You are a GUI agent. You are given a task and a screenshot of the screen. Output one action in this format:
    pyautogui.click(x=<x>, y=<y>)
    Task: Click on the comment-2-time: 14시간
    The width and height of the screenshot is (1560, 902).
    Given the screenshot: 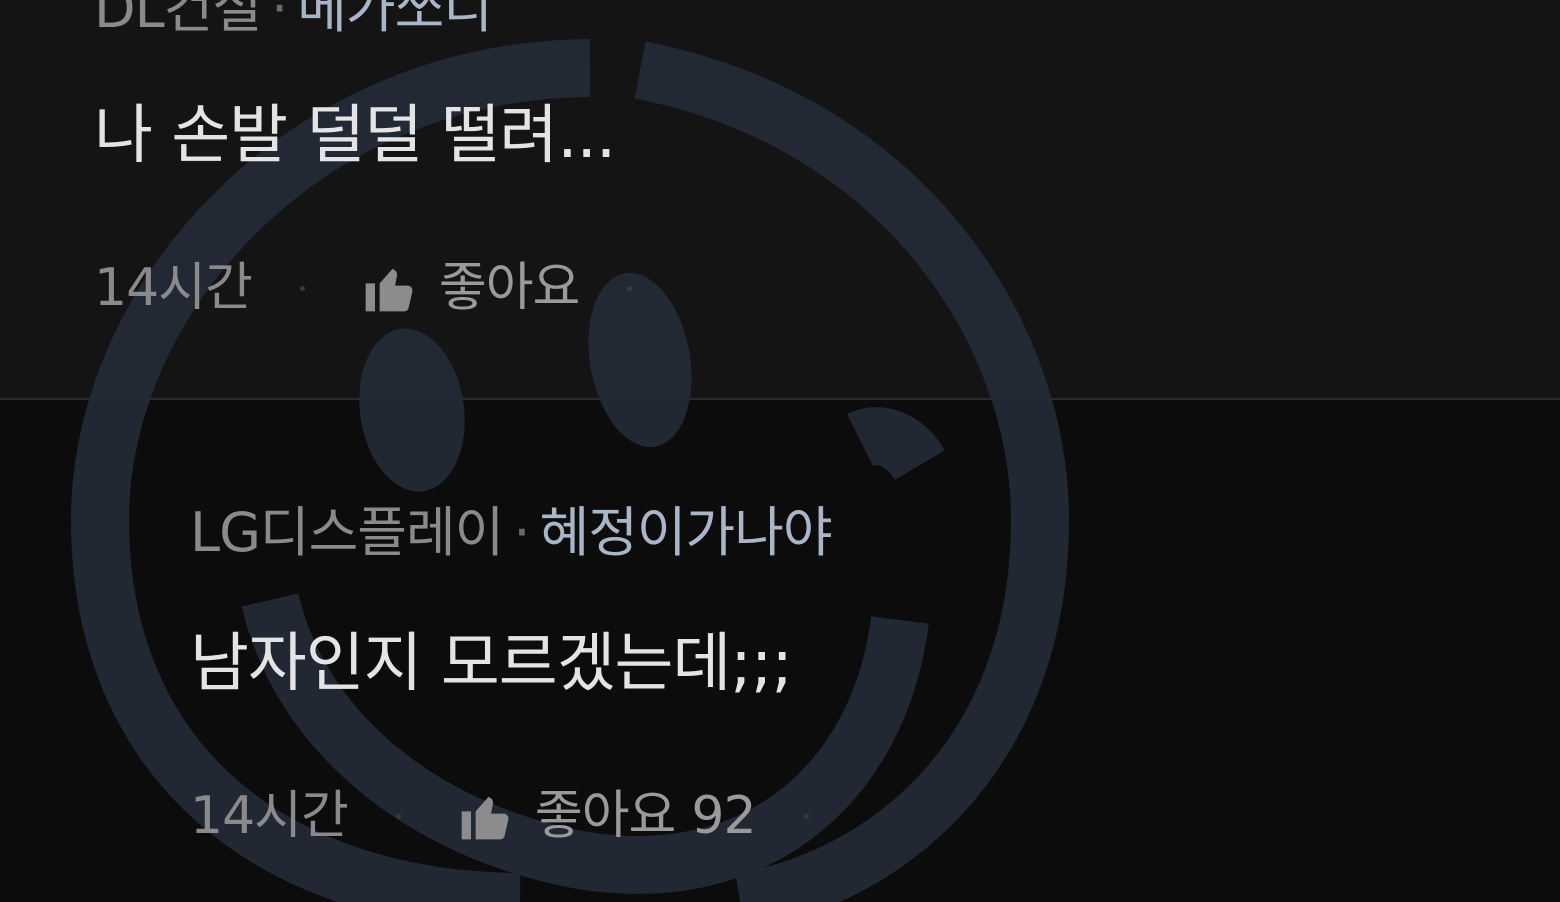 What is the action you would take?
    pyautogui.click(x=269, y=816)
    